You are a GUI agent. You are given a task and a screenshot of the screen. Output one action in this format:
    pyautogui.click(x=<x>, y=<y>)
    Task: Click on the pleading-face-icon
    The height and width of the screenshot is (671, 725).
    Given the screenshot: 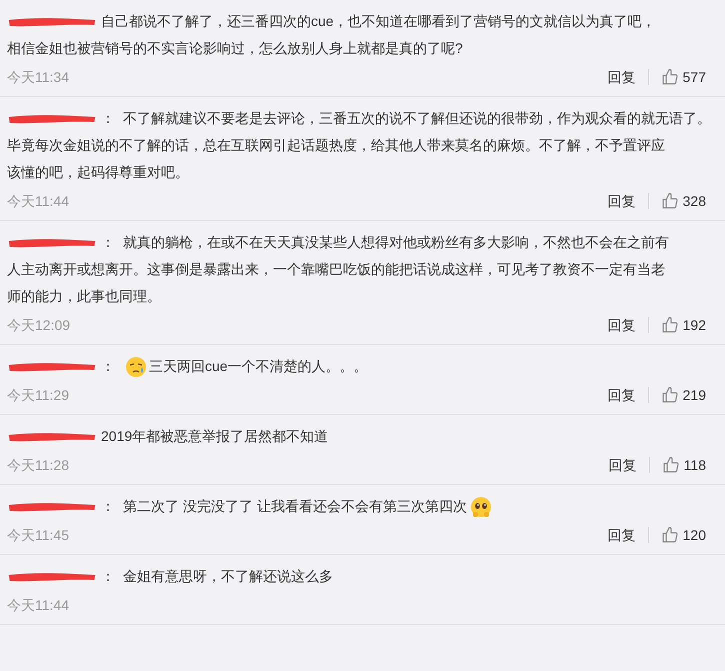 What is the action you would take?
    pyautogui.click(x=480, y=506)
    